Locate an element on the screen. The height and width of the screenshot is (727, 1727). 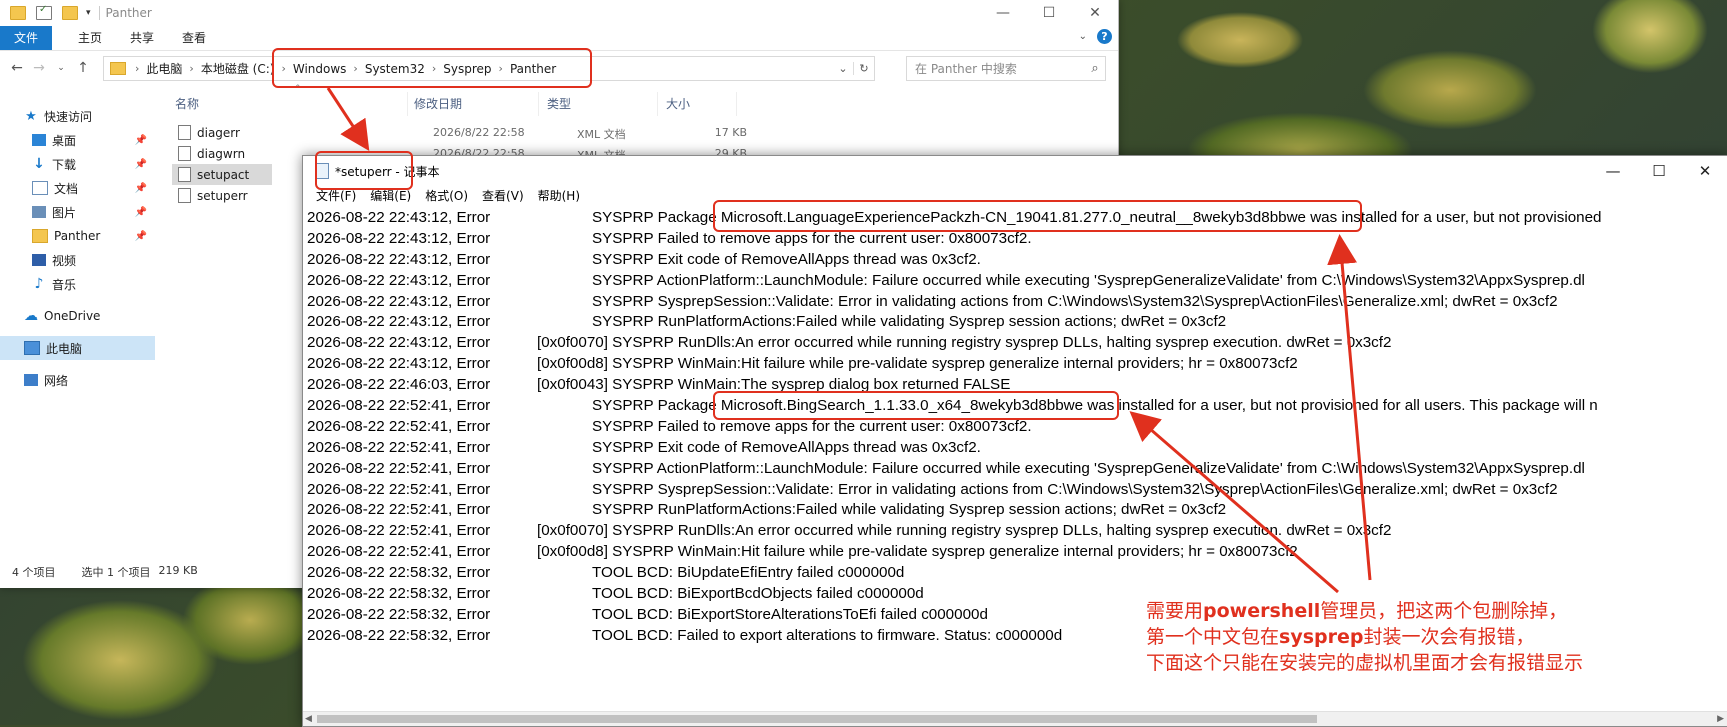
annotation-line-1: 需要用powershell管理员，把这两个包删除掉， is located at coordinates (1357, 611).